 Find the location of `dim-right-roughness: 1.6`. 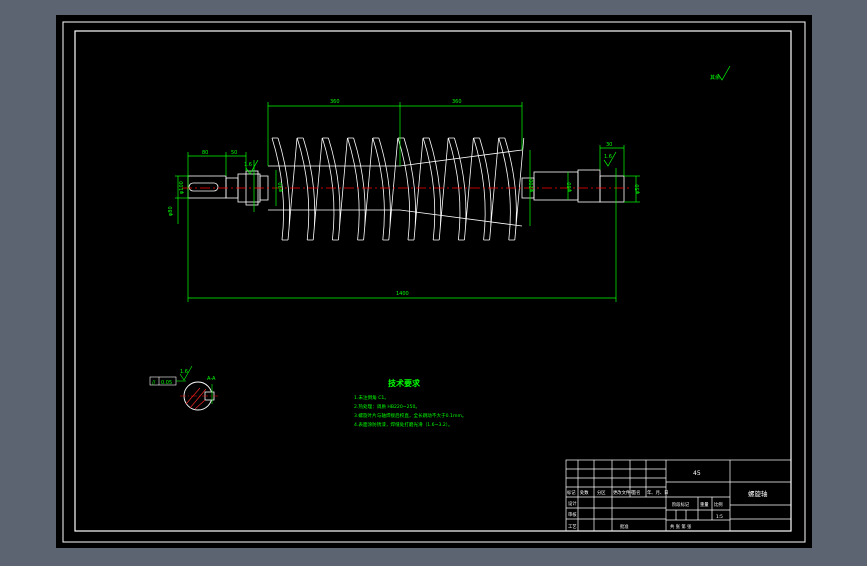

dim-right-roughness: 1.6 is located at coordinates (608, 157).